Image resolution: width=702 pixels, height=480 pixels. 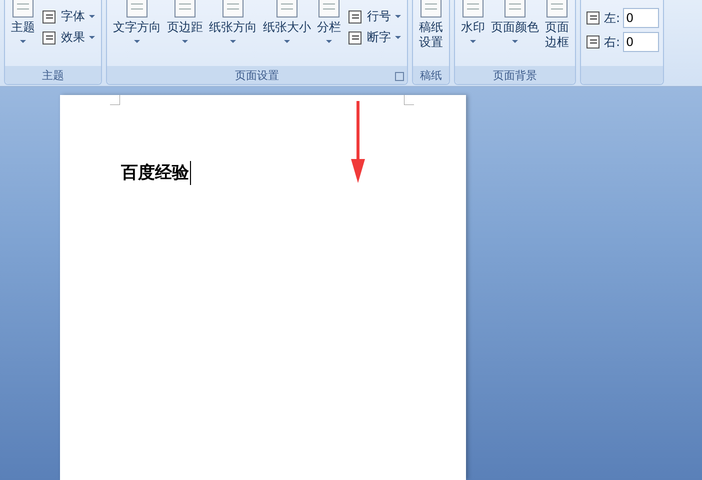 What do you see at coordinates (431, 75) in the screenshot?
I see `group-label: 稿纸` at bounding box center [431, 75].